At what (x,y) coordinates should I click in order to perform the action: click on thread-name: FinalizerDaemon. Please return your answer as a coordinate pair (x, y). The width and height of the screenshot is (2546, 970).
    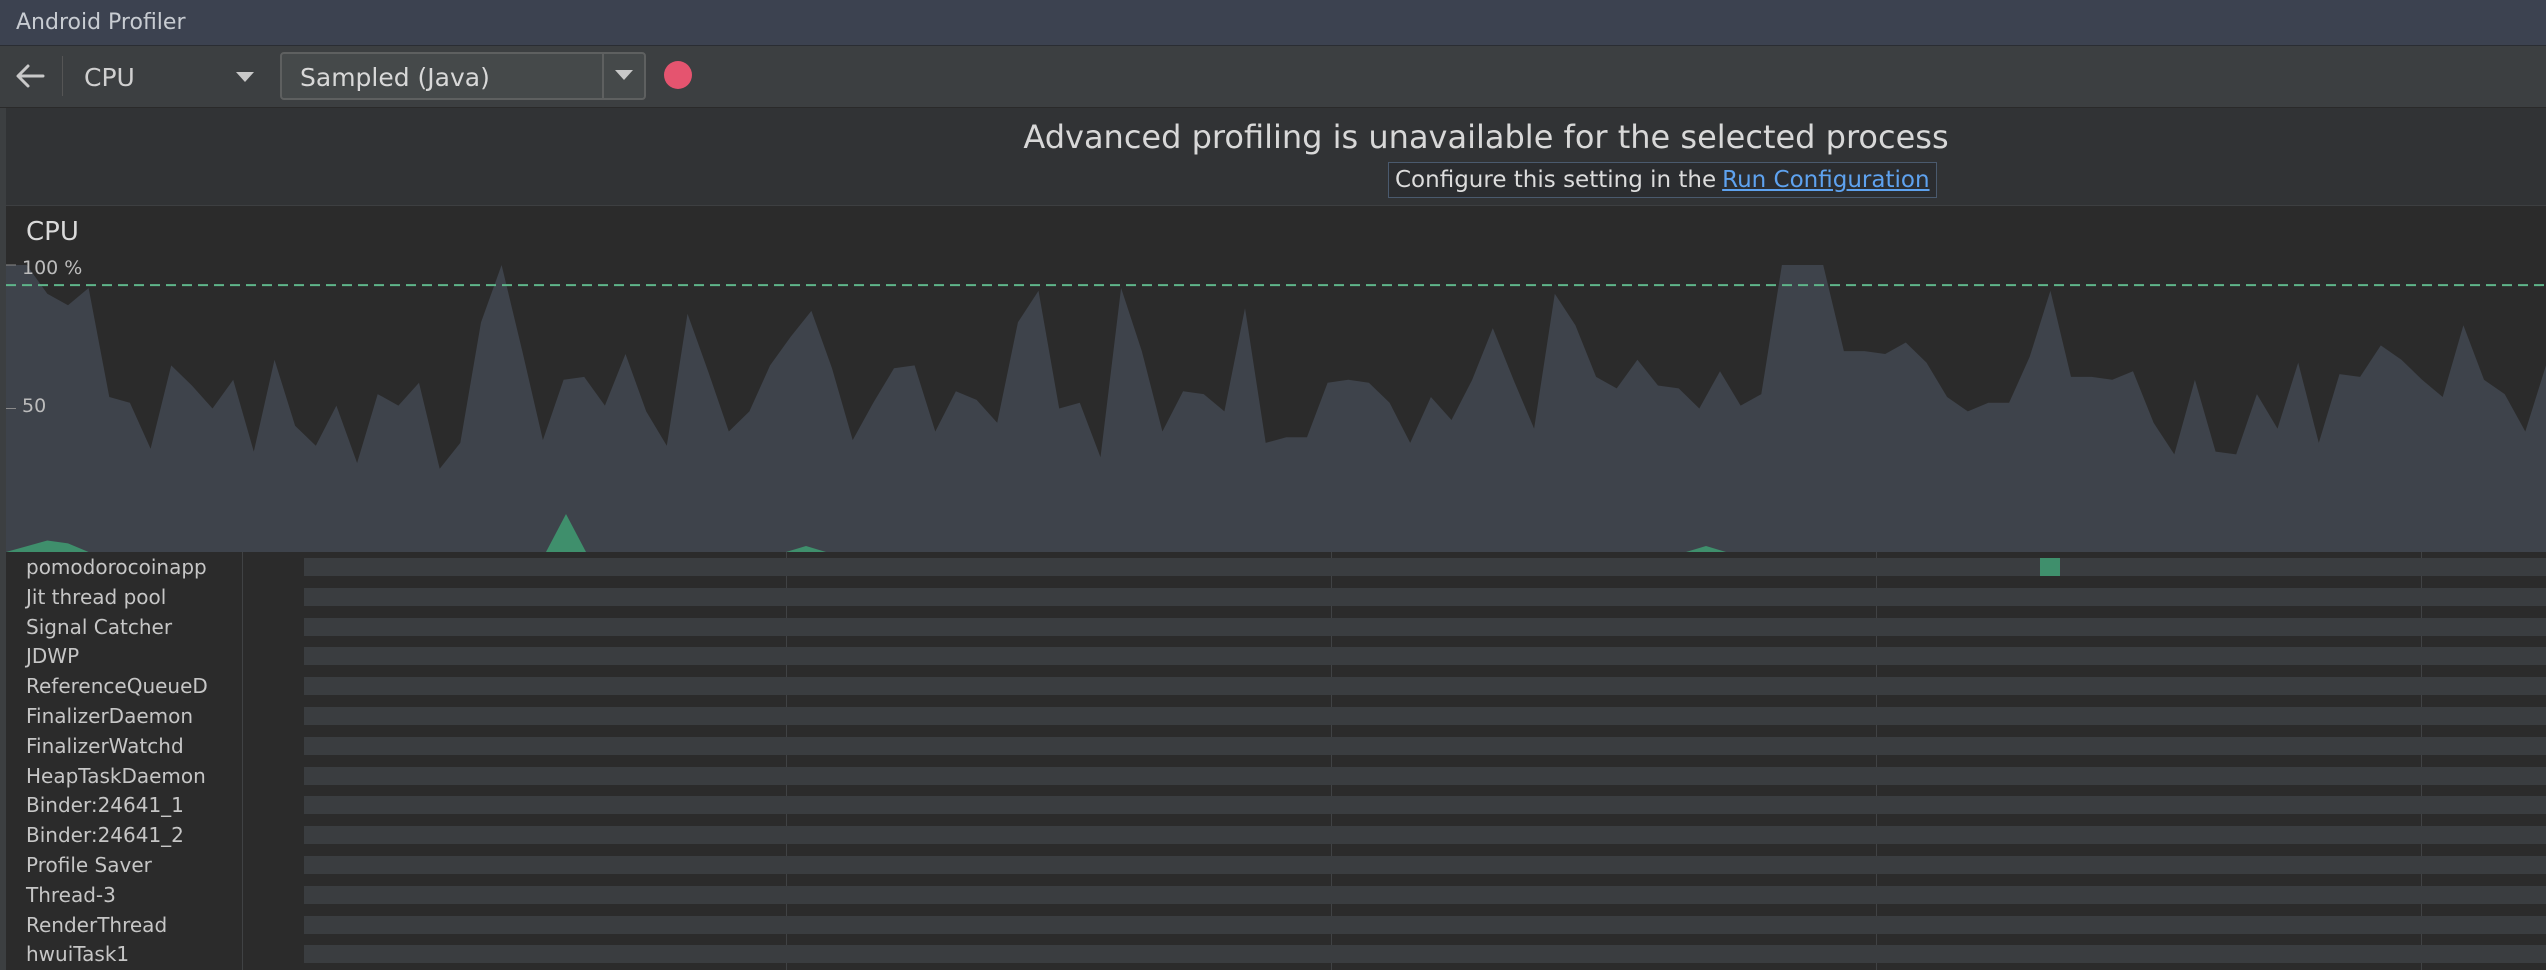
    Looking at the image, I should click on (110, 716).